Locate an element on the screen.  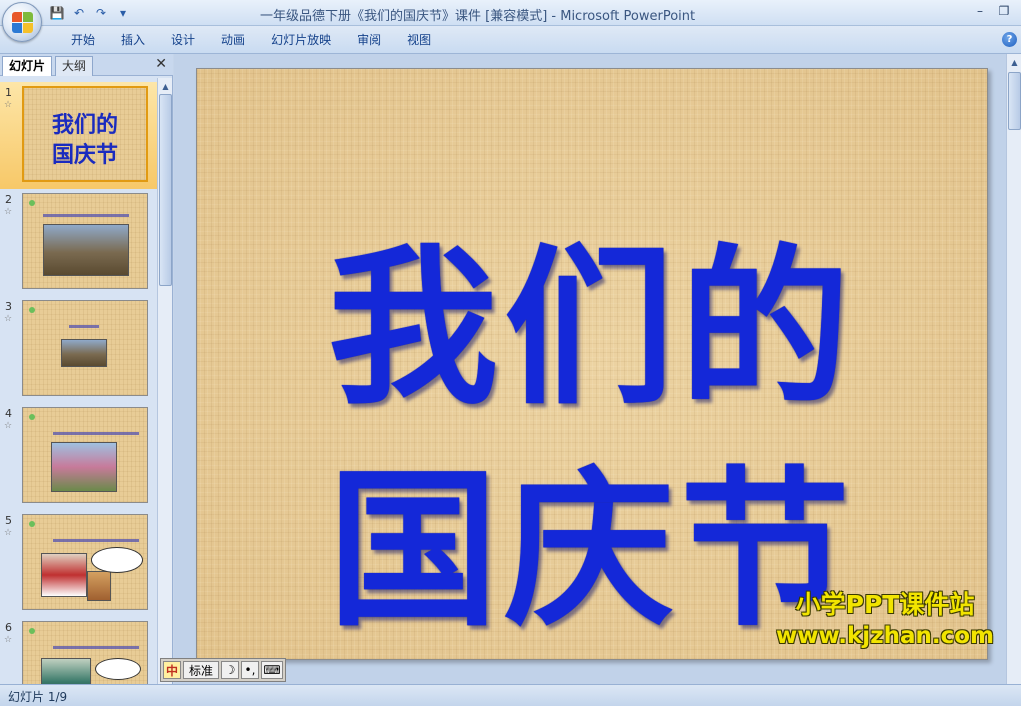
slide-number: 2 is located at coordinates (8, 199).